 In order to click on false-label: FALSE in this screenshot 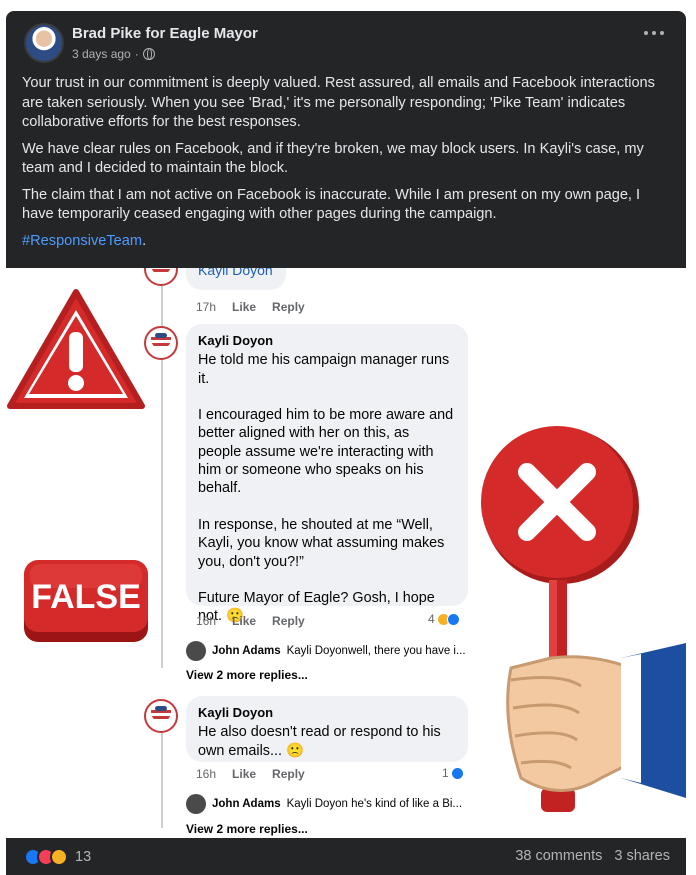, I will do `click(86, 597)`.